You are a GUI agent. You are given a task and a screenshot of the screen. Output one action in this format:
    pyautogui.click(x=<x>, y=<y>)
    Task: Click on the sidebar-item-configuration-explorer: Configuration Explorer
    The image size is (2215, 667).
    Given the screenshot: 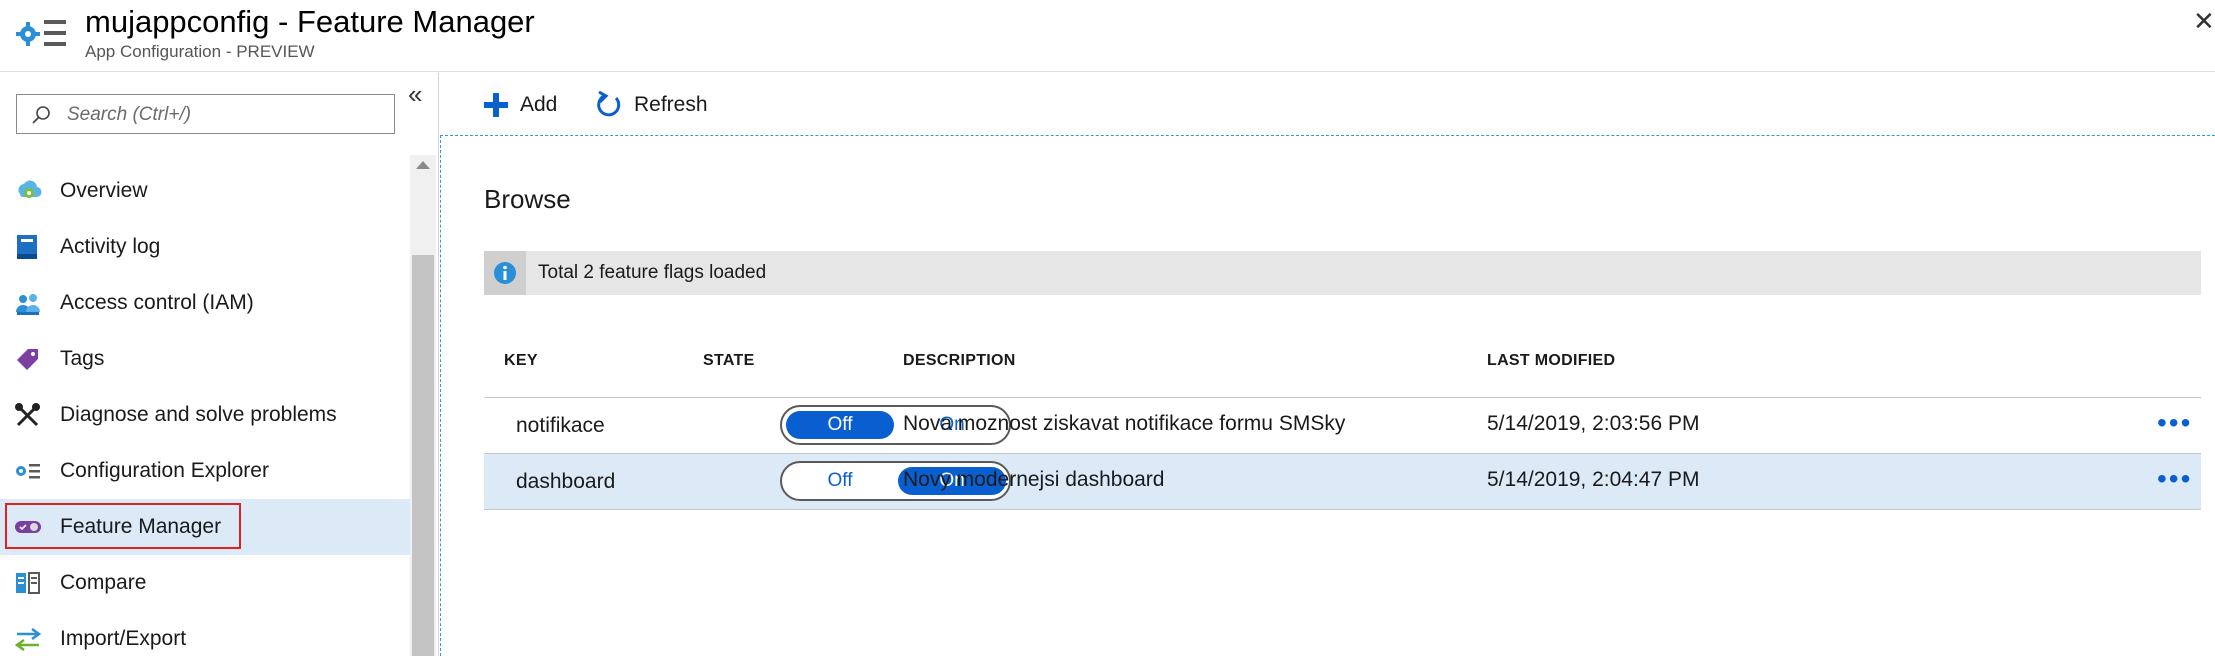 What is the action you would take?
    pyautogui.click(x=205, y=471)
    